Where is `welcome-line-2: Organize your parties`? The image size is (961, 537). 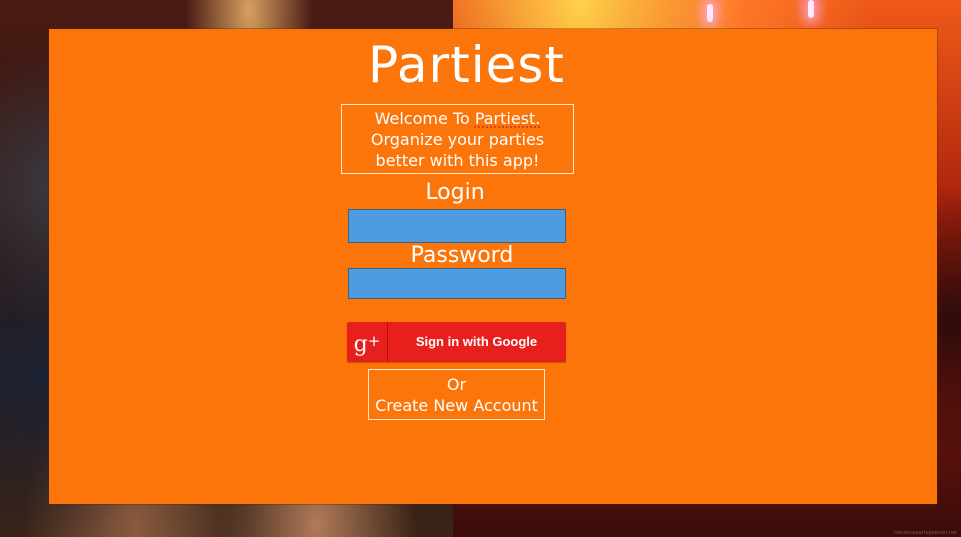
welcome-line-2: Organize your parties is located at coordinates (457, 139).